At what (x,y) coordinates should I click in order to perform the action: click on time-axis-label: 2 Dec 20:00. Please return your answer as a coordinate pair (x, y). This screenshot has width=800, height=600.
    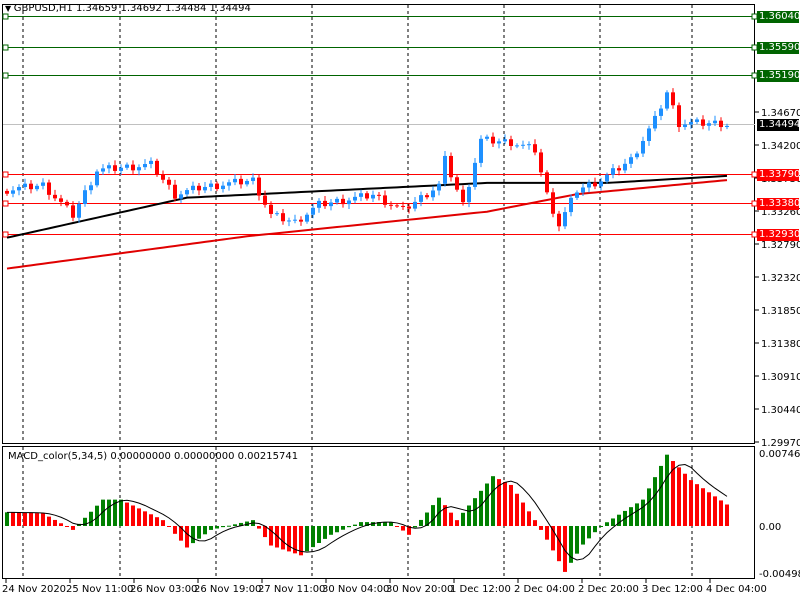
    Looking at the image, I should click on (608, 589).